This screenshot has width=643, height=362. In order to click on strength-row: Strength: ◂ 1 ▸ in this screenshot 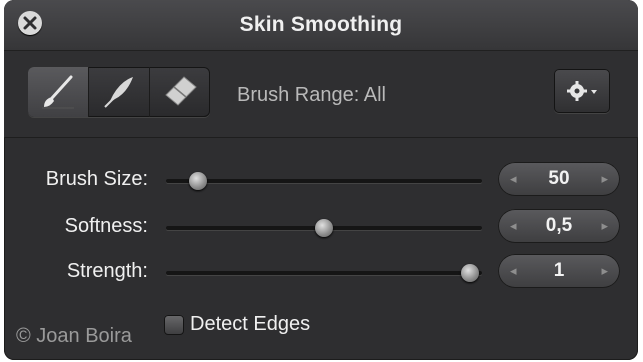, I will do `click(321, 272)`.